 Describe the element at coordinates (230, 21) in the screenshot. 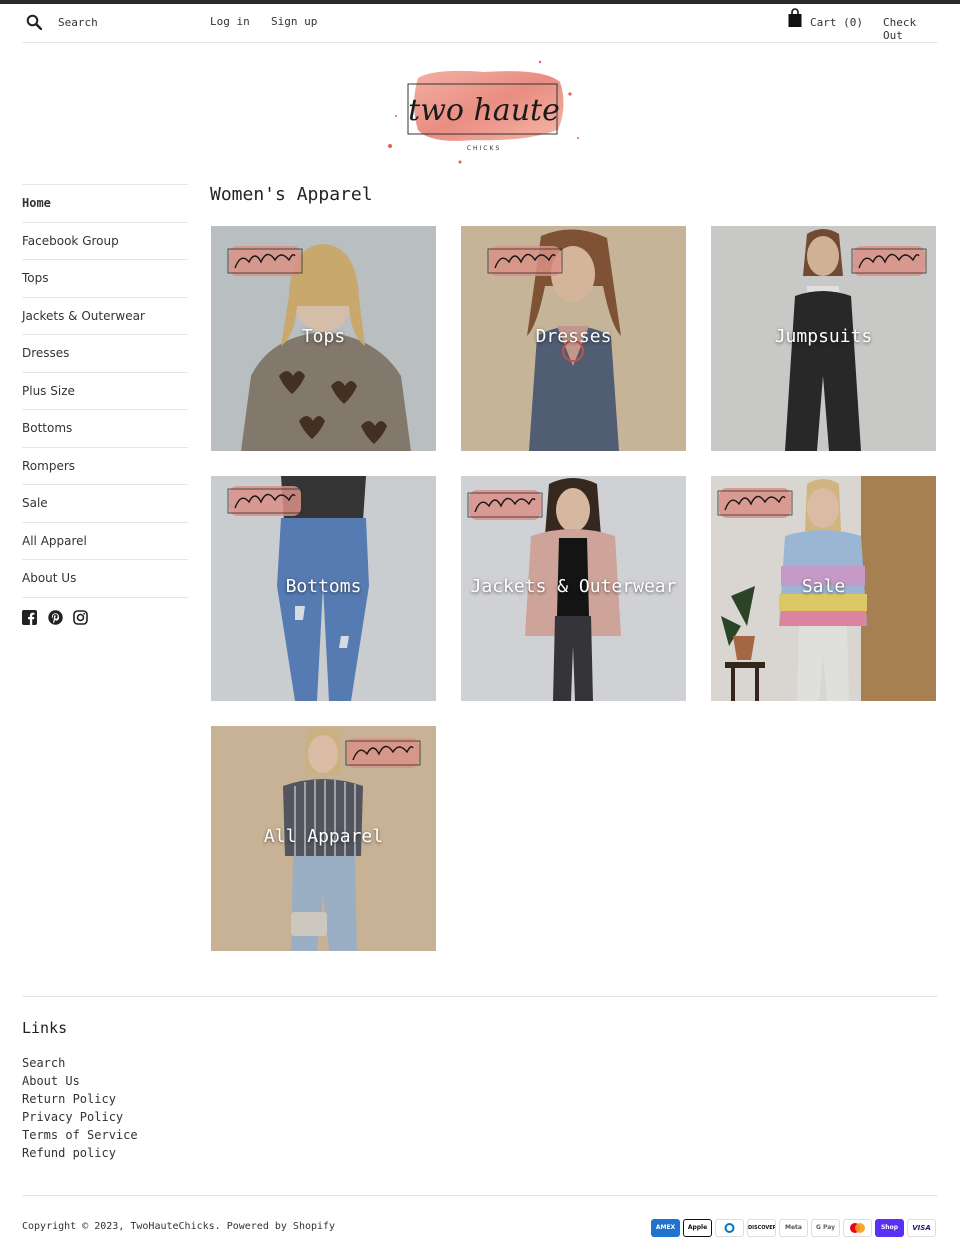

I see `login-link: Log in` at that location.